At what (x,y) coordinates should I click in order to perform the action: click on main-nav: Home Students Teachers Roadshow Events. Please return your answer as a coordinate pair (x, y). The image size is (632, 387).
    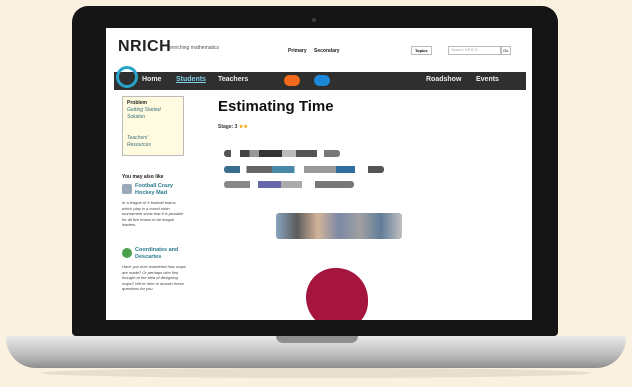
    Looking at the image, I should click on (320, 78).